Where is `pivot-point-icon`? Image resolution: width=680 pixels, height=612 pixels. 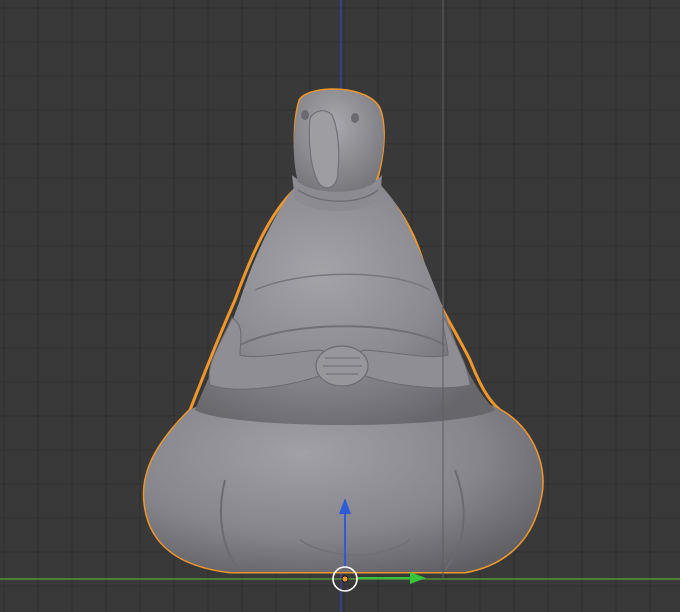 pivot-point-icon is located at coordinates (345, 579).